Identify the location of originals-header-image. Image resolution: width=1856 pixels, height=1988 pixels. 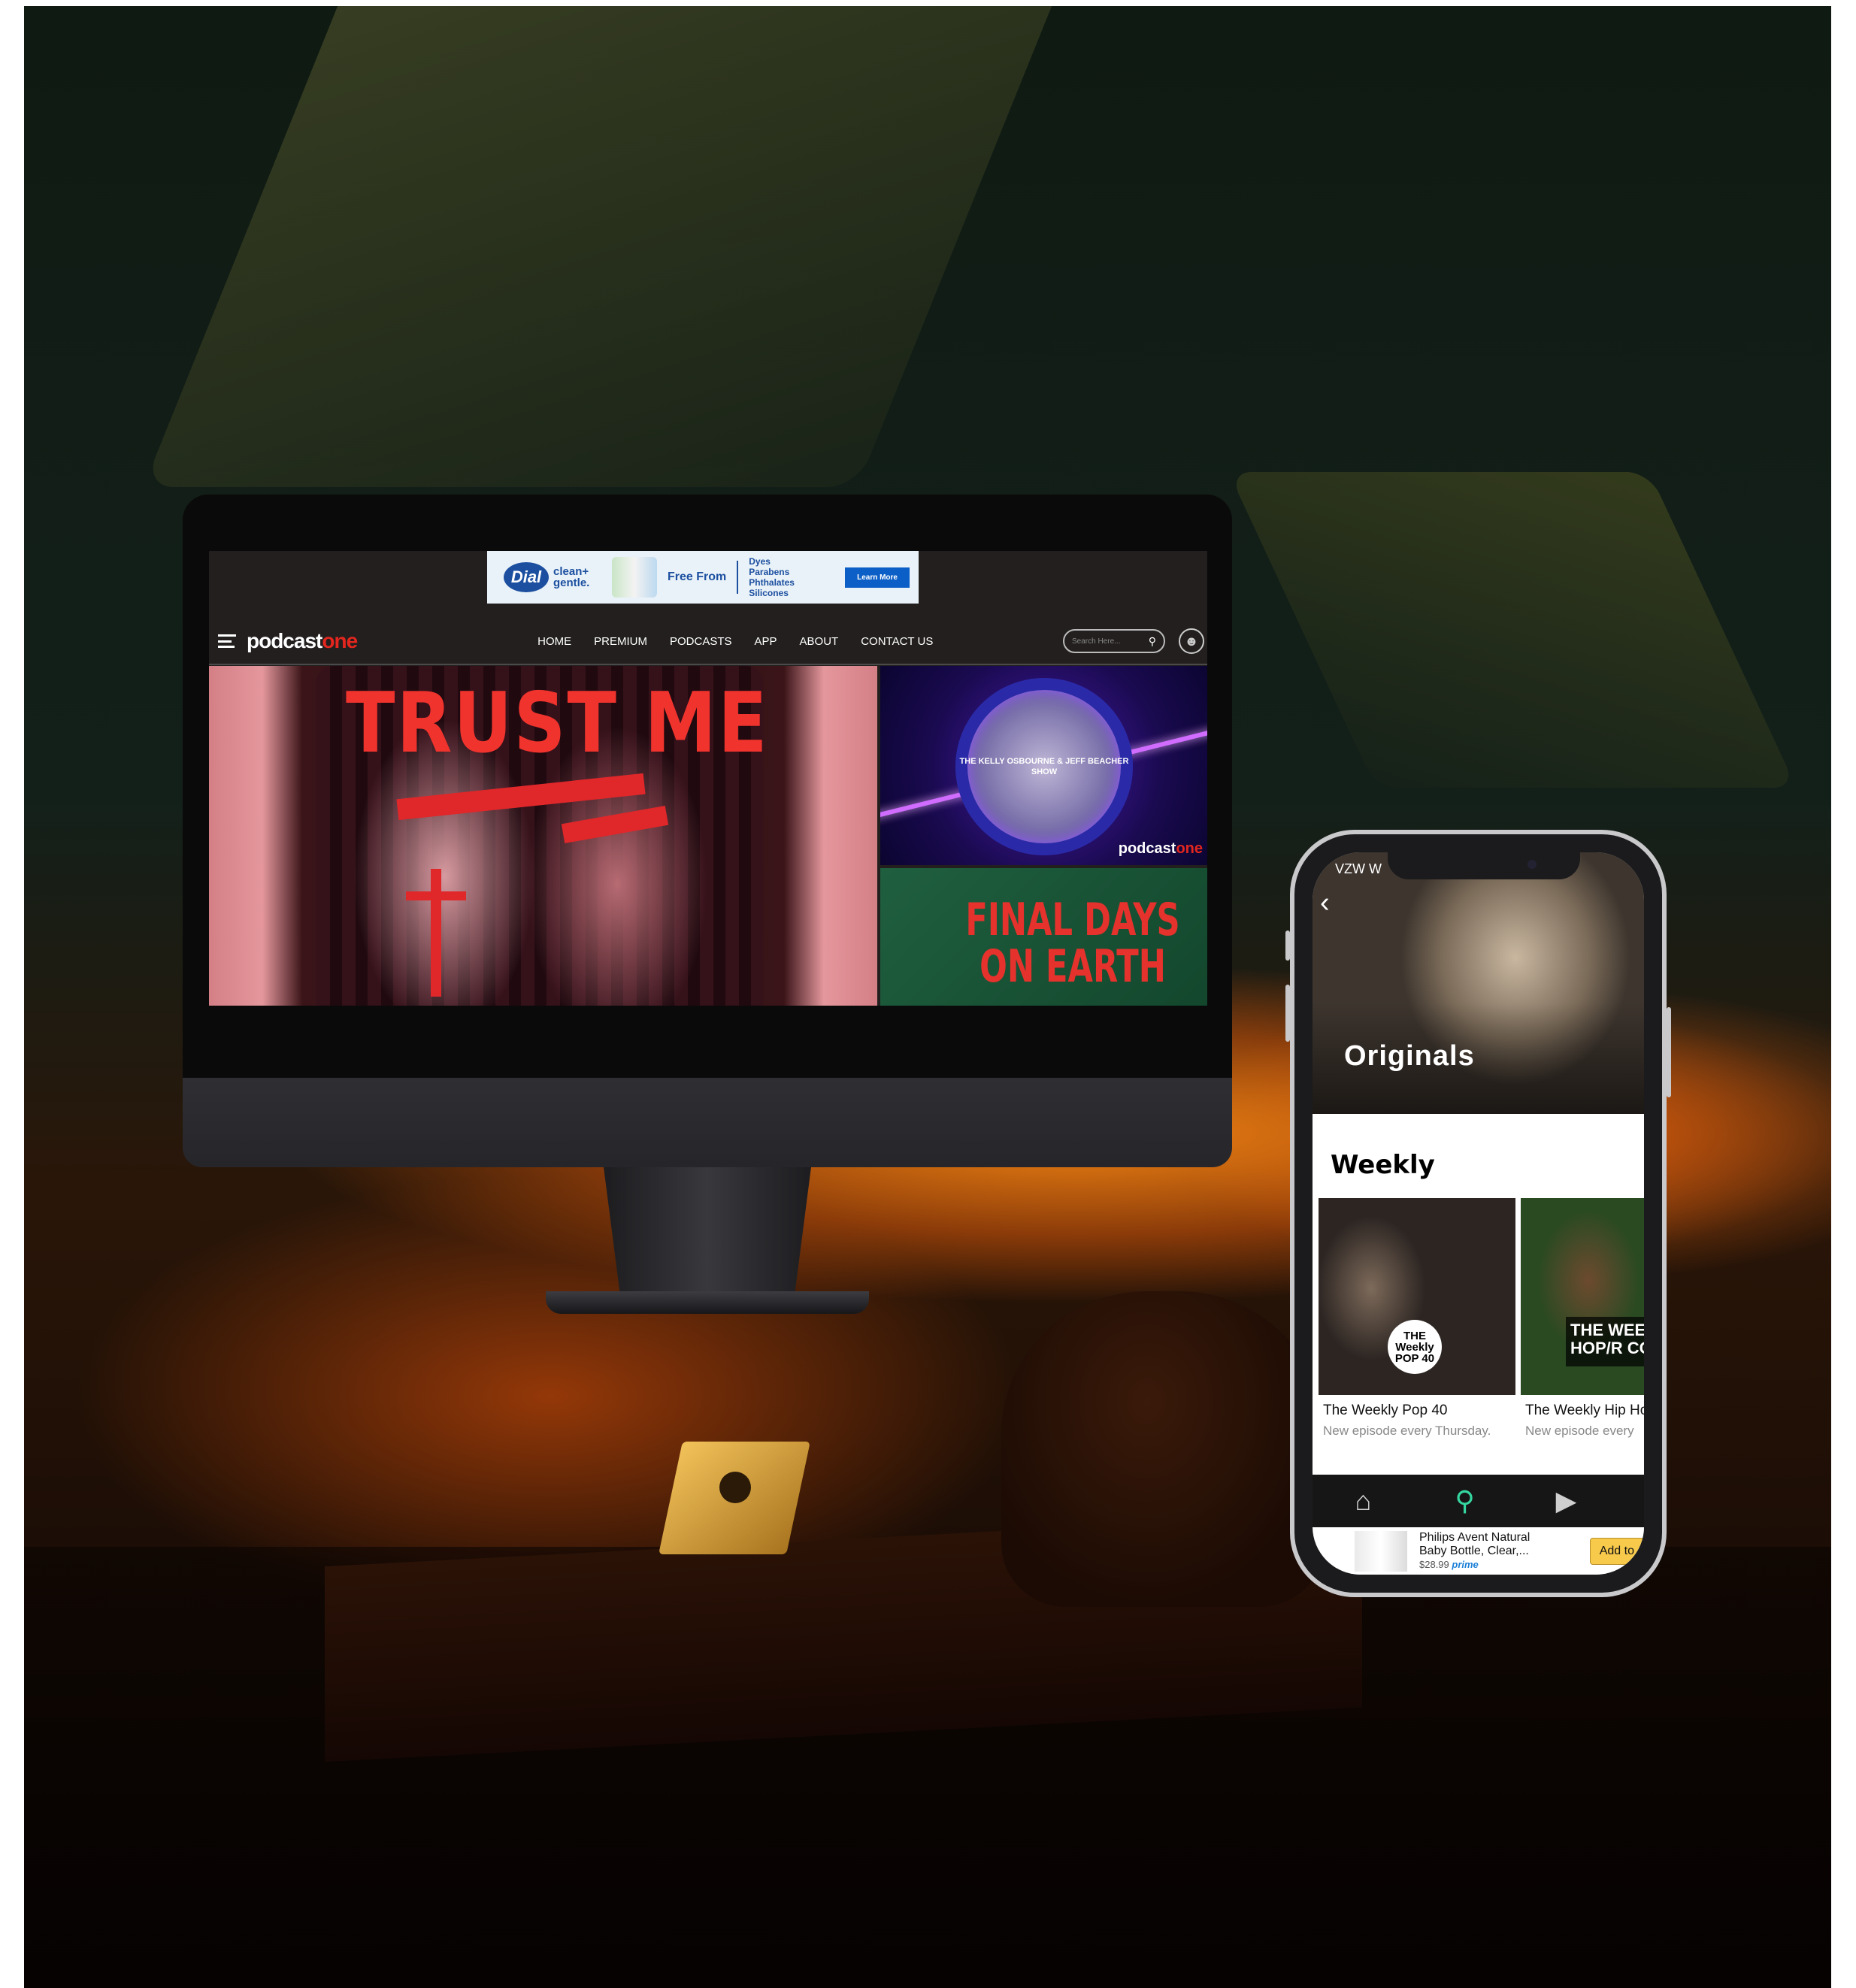
(1478, 983).